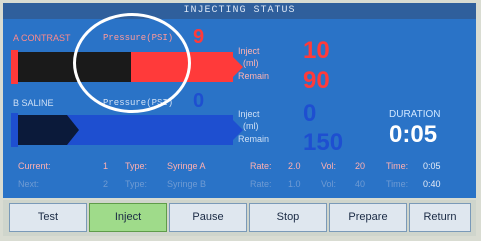 The image size is (481, 241). Describe the element at coordinates (294, 166) in the screenshot. I see `current-rate-value: 2.0` at that location.